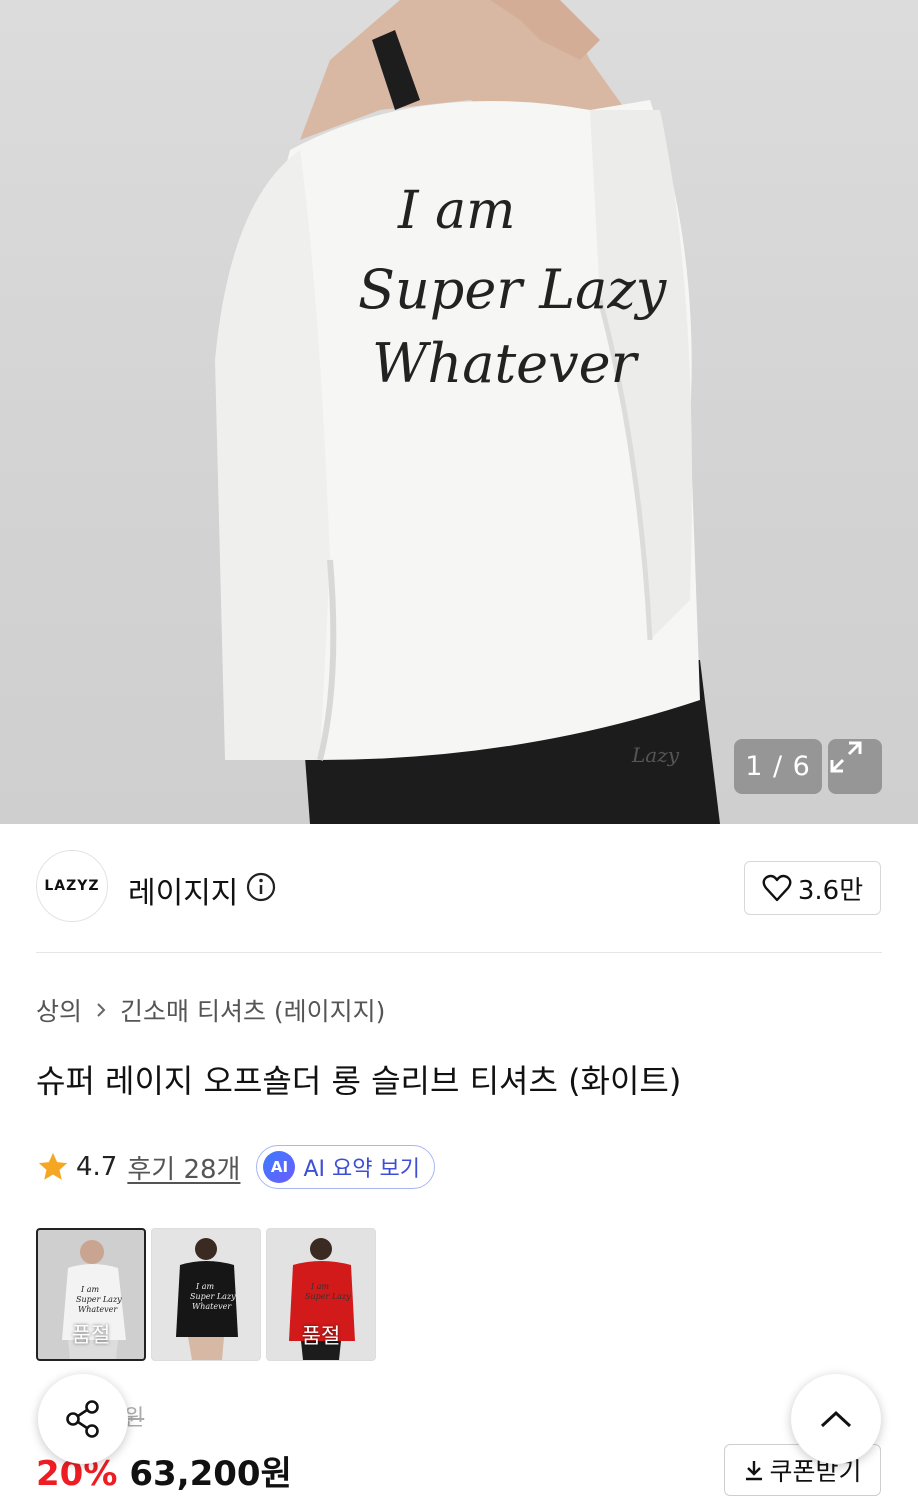 The width and height of the screenshot is (918, 1500). Describe the element at coordinates (359, 1081) in the screenshot. I see `product-title: 슈퍼 레이지 오프숄더 롱 슬리브 티셔츠 (화이트)` at that location.